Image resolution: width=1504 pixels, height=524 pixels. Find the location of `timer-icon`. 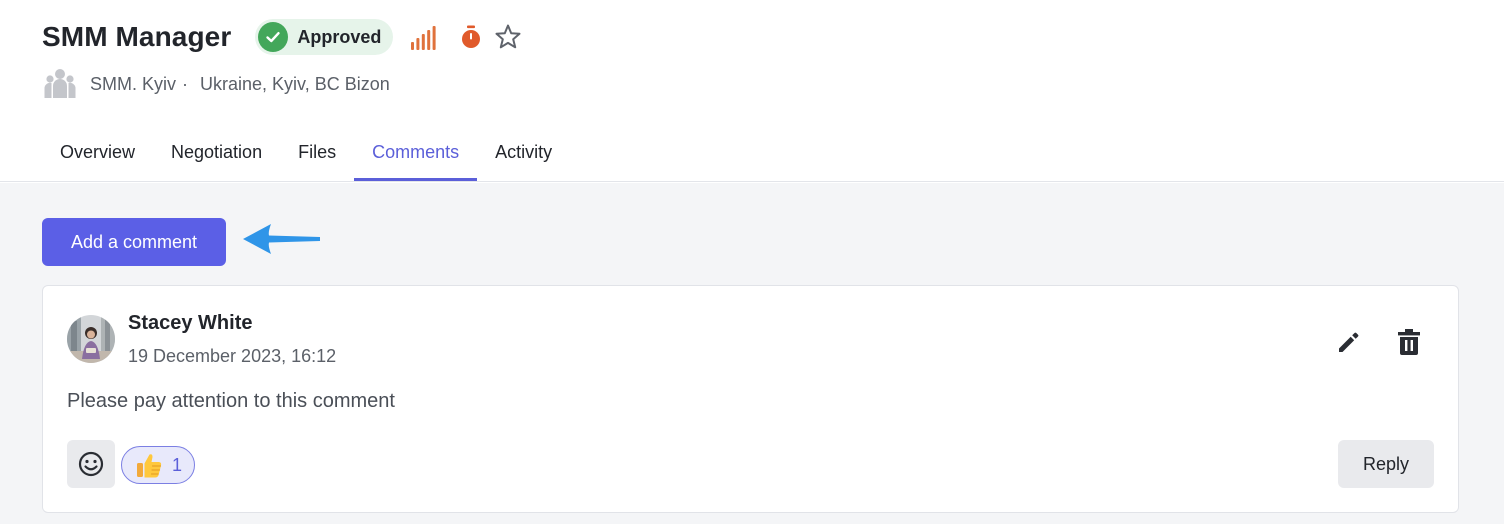

timer-icon is located at coordinates (471, 37).